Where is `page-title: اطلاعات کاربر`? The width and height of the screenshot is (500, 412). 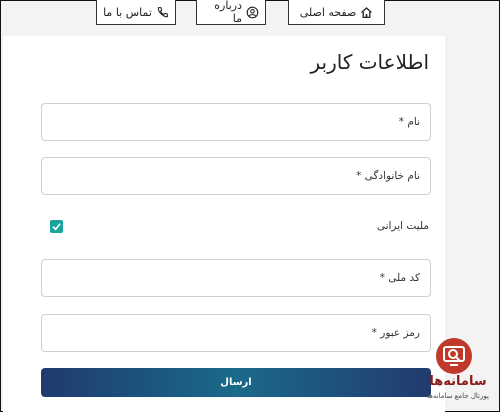 page-title: اطلاعات کاربر is located at coordinates (369, 62).